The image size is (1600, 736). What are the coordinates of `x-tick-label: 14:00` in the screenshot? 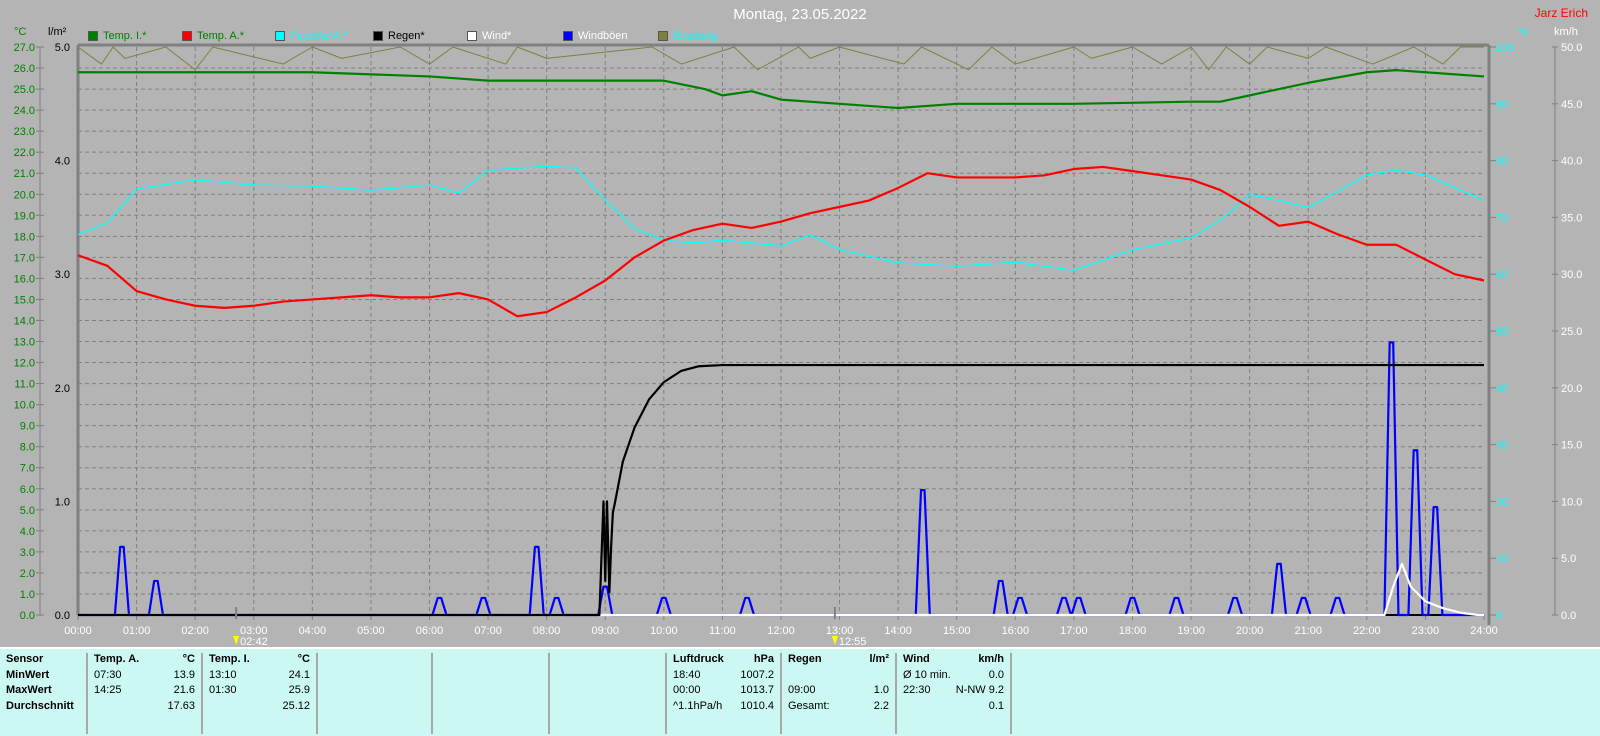 It's located at (898, 631).